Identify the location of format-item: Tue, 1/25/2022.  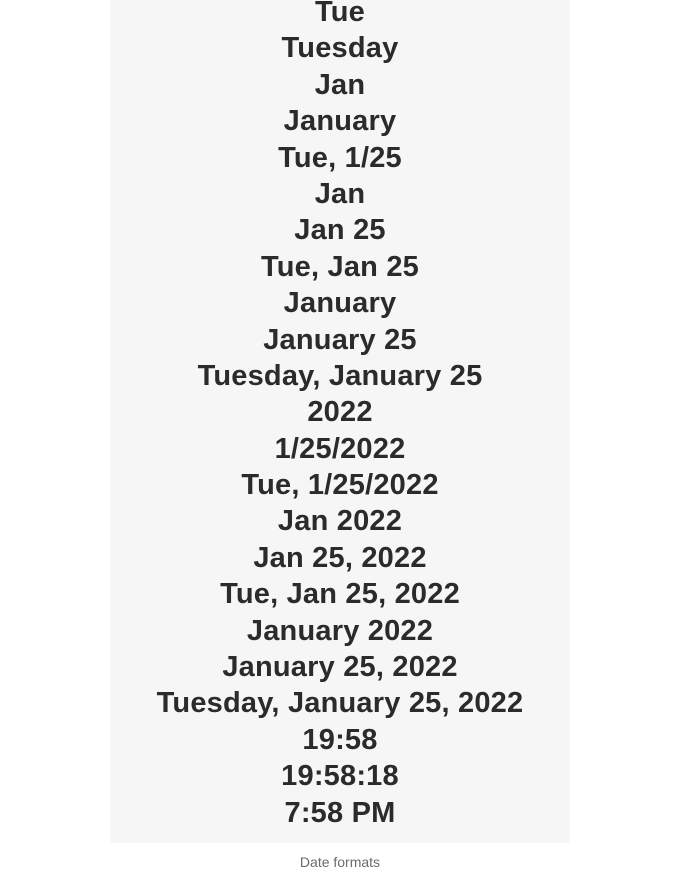
(340, 485).